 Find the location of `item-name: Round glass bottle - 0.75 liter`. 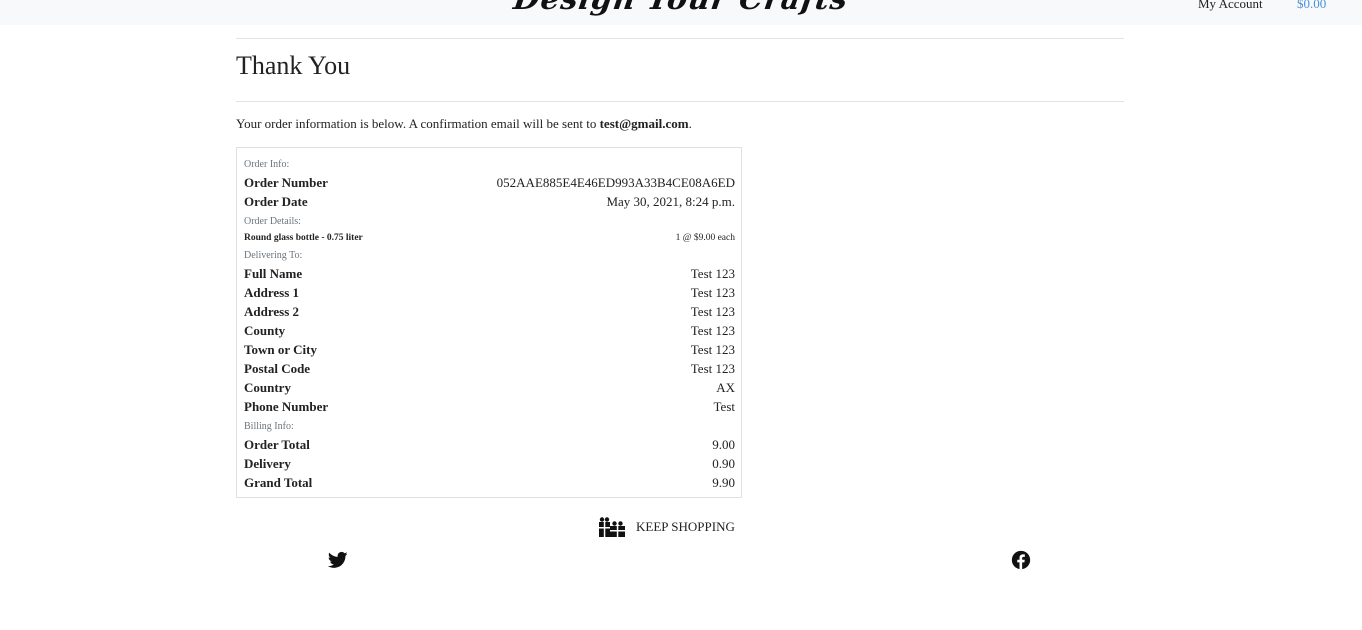

item-name: Round glass bottle - 0.75 liter is located at coordinates (303, 238).